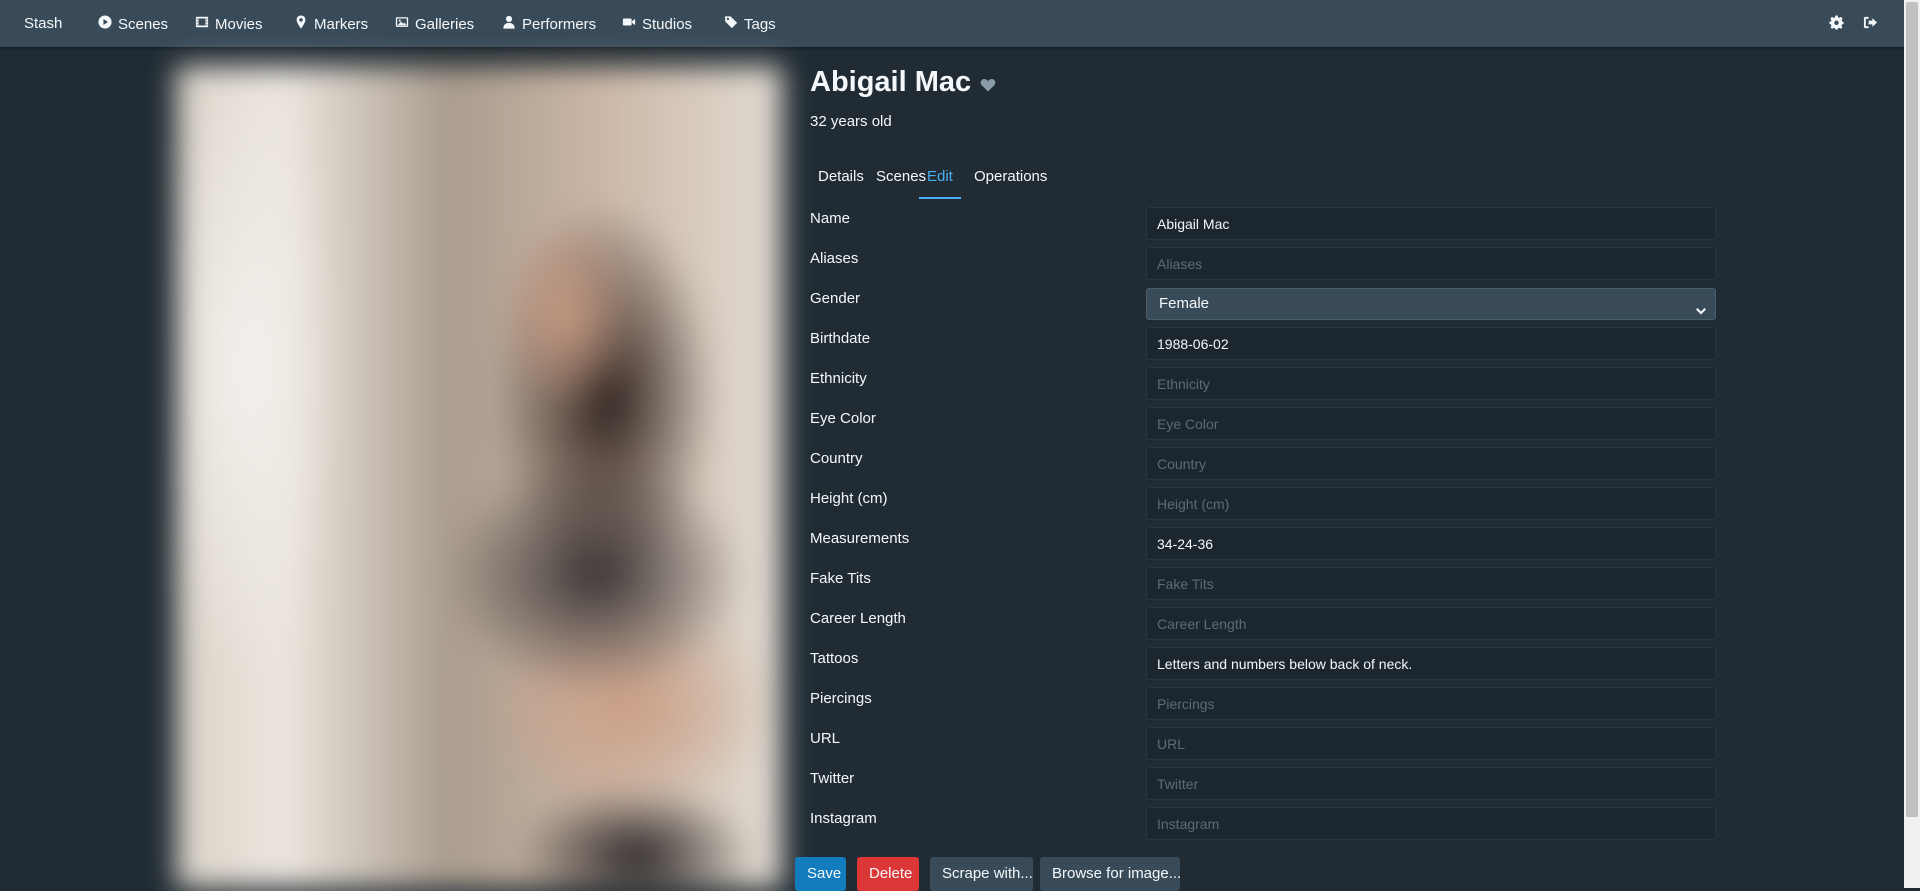 The image size is (1920, 891). Describe the element at coordinates (202, 24) in the screenshot. I see `film-icon` at that location.